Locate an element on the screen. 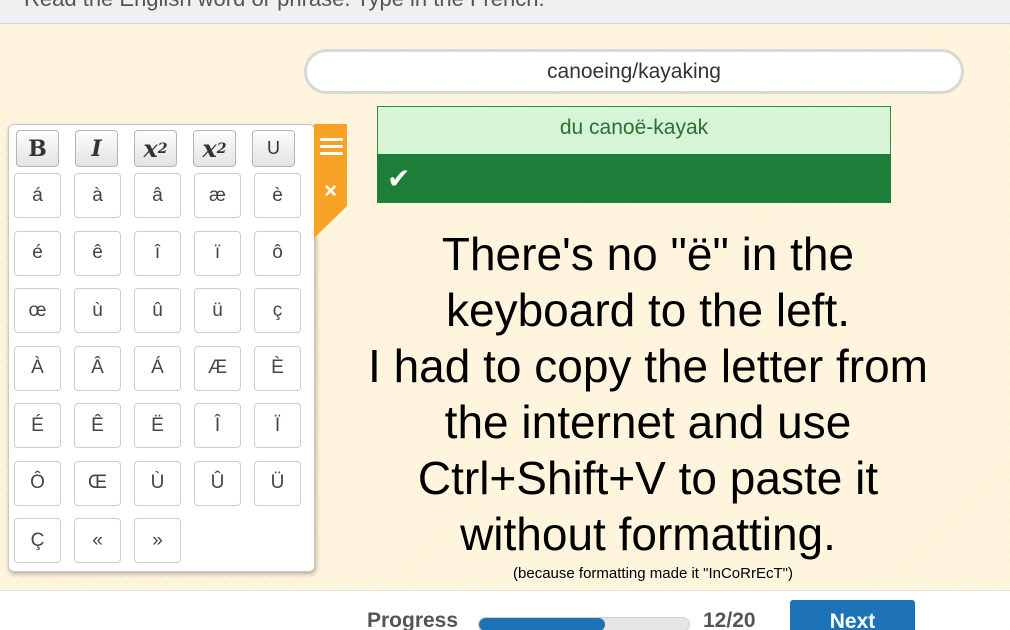 The width and height of the screenshot is (1010, 630). check-icon: ✔ is located at coordinates (399, 178).